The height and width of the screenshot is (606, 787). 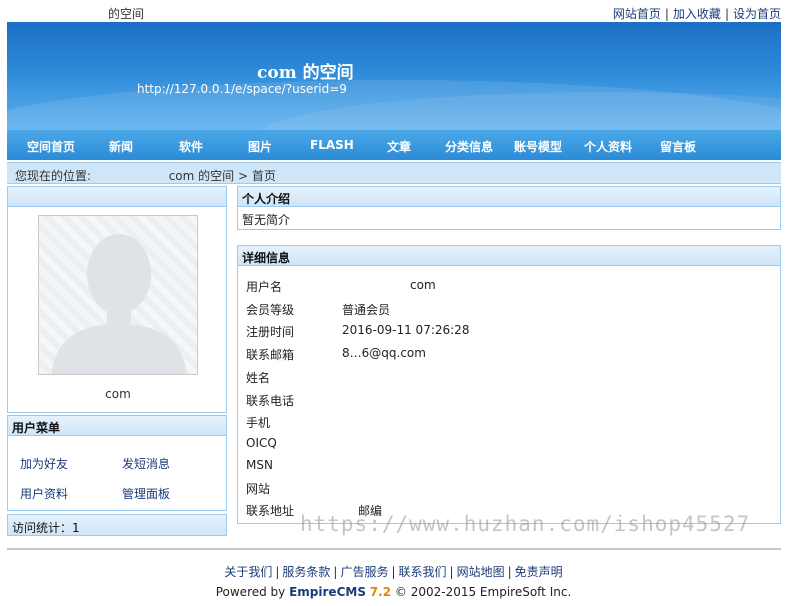 I want to click on set-homepage-link: 设为首页, so click(x=757, y=14).